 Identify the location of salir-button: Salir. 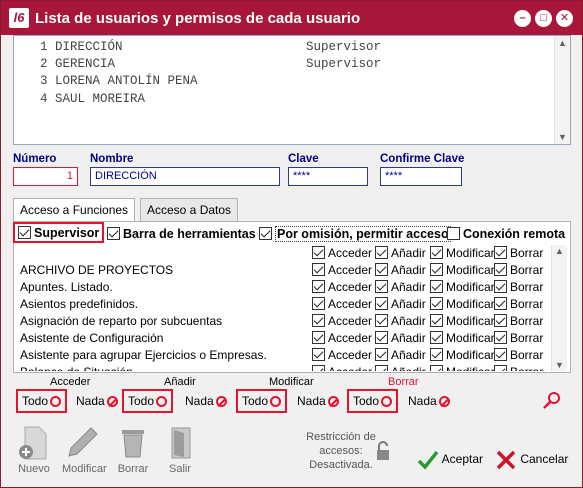
(180, 450).